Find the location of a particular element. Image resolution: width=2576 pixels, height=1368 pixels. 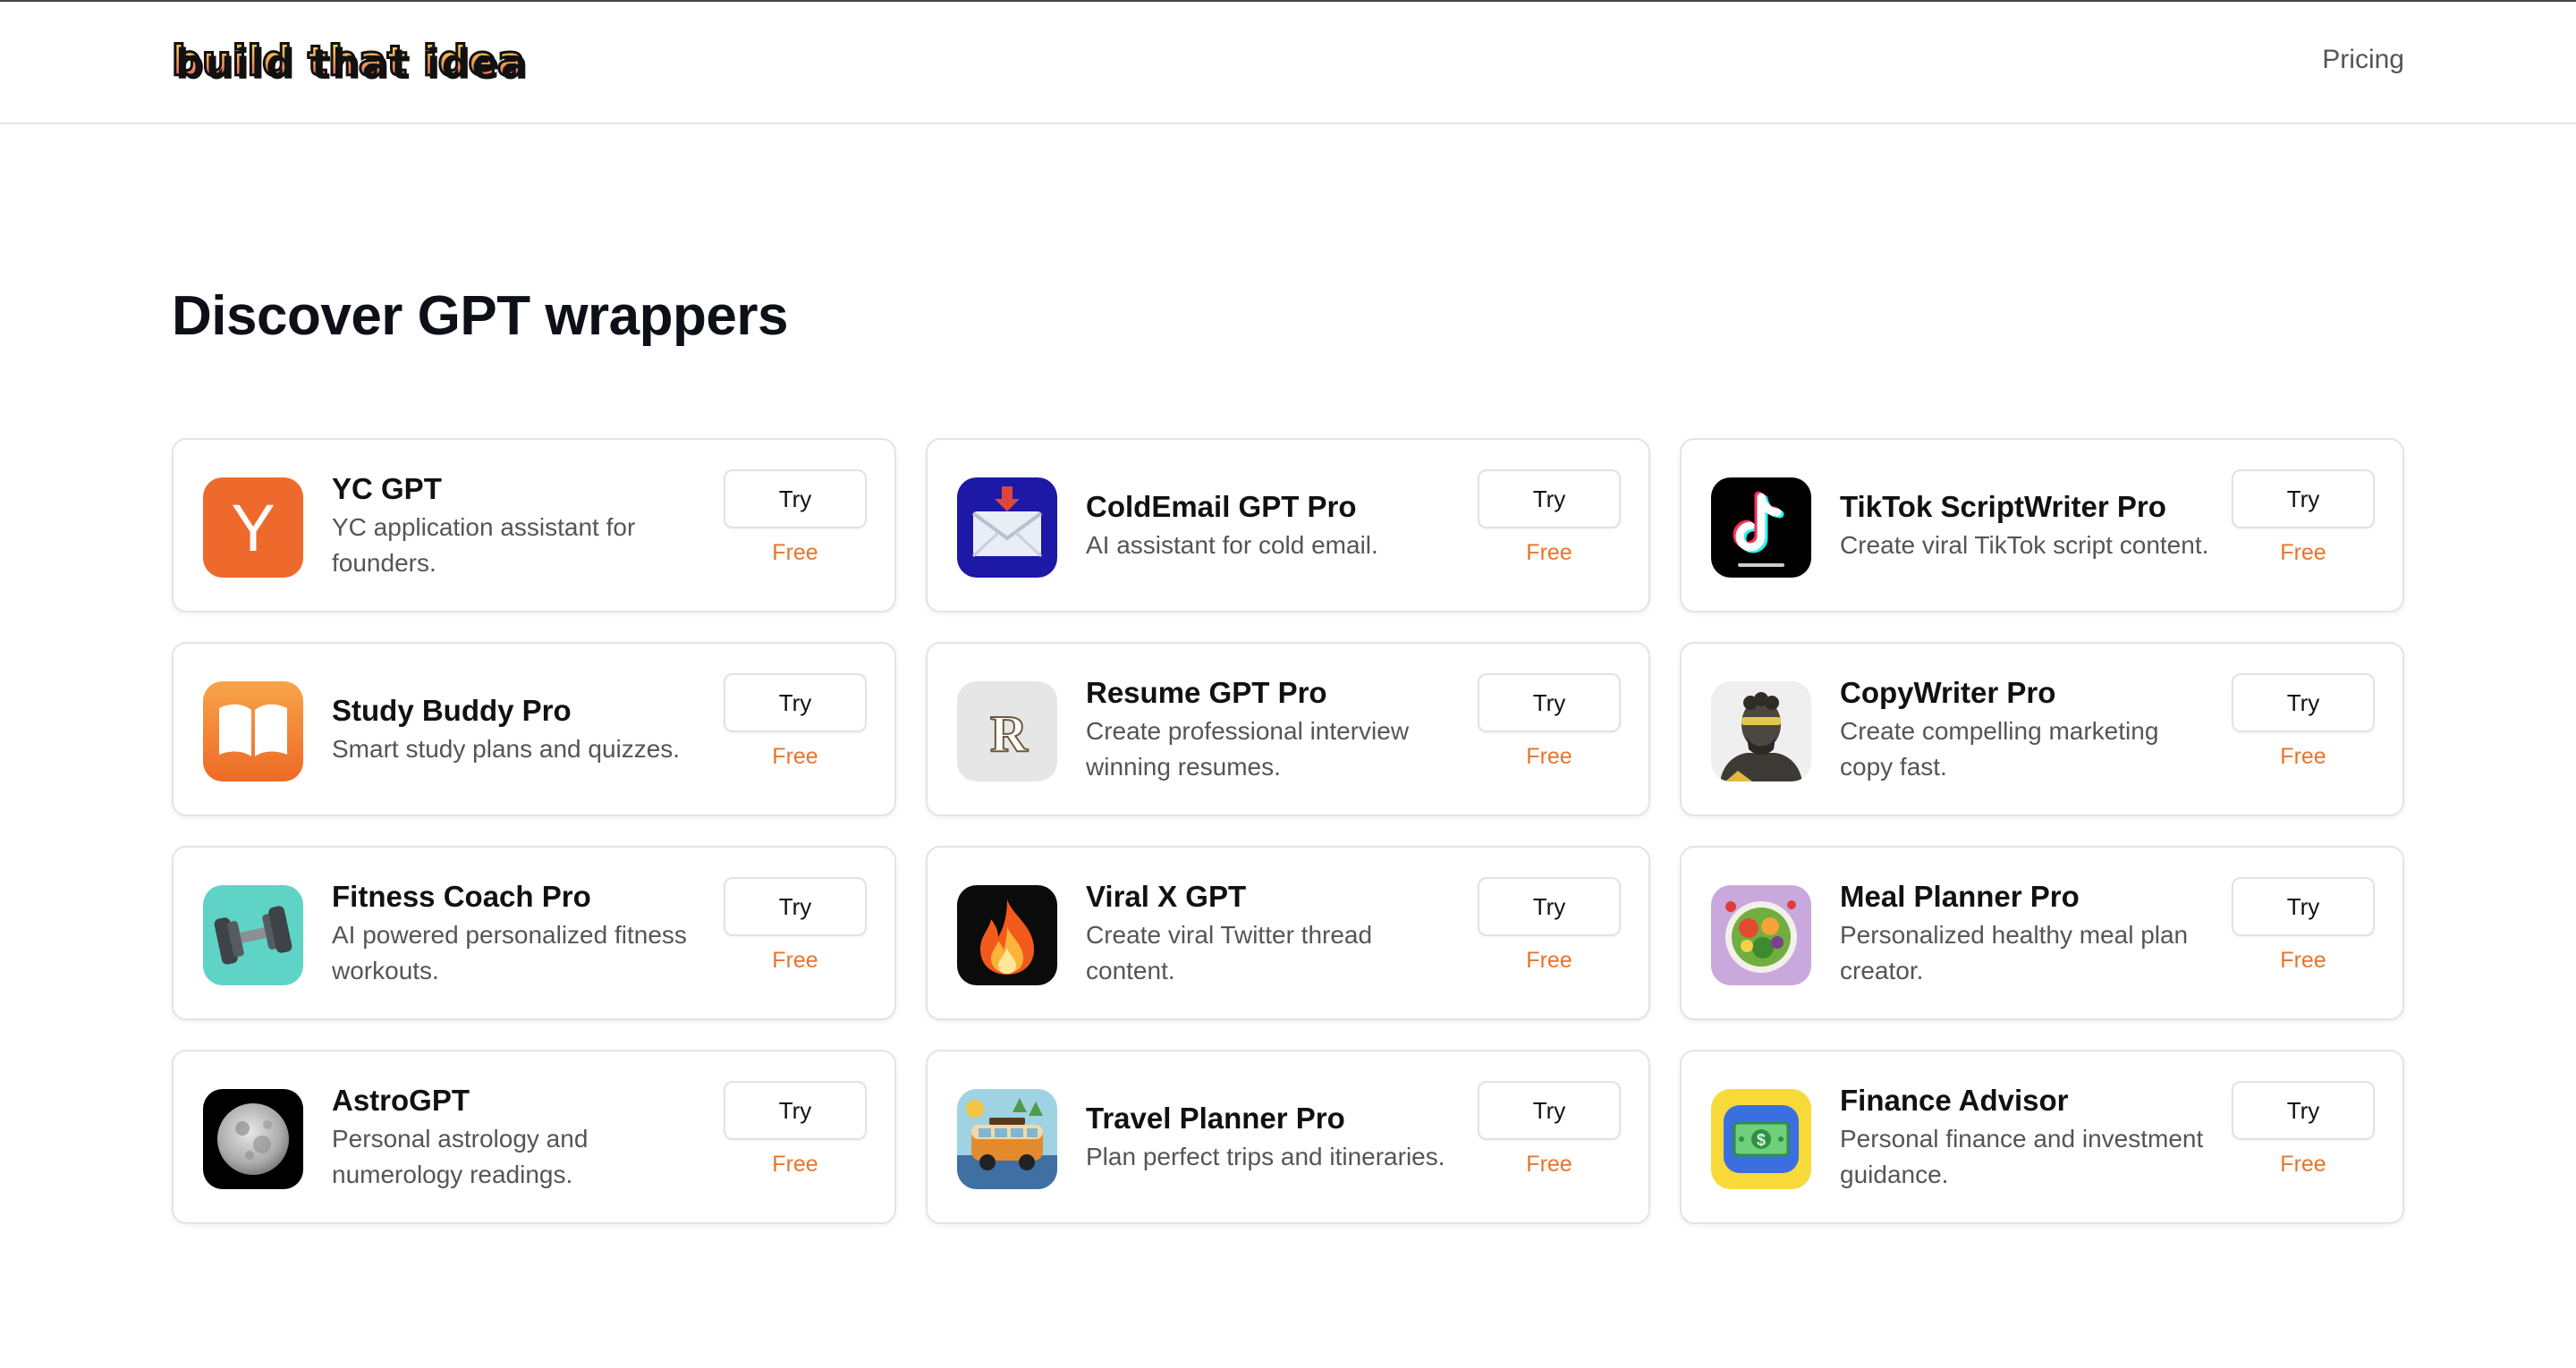

fire-icon is located at coordinates (1007, 935).